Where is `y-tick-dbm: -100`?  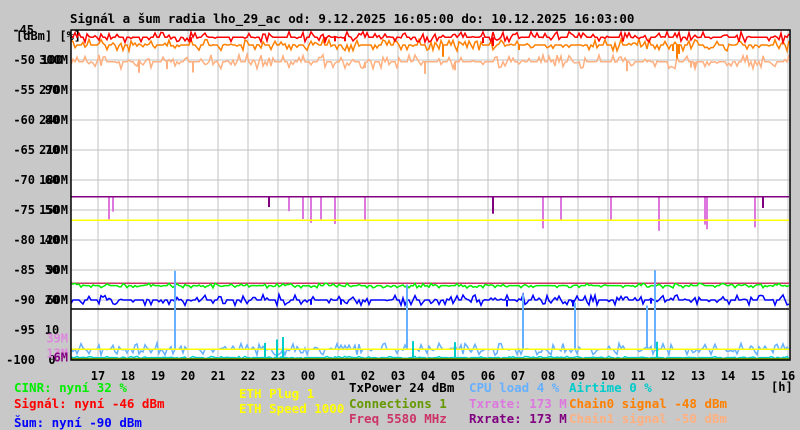
y-tick-dbm: -100 is located at coordinates (20, 360).